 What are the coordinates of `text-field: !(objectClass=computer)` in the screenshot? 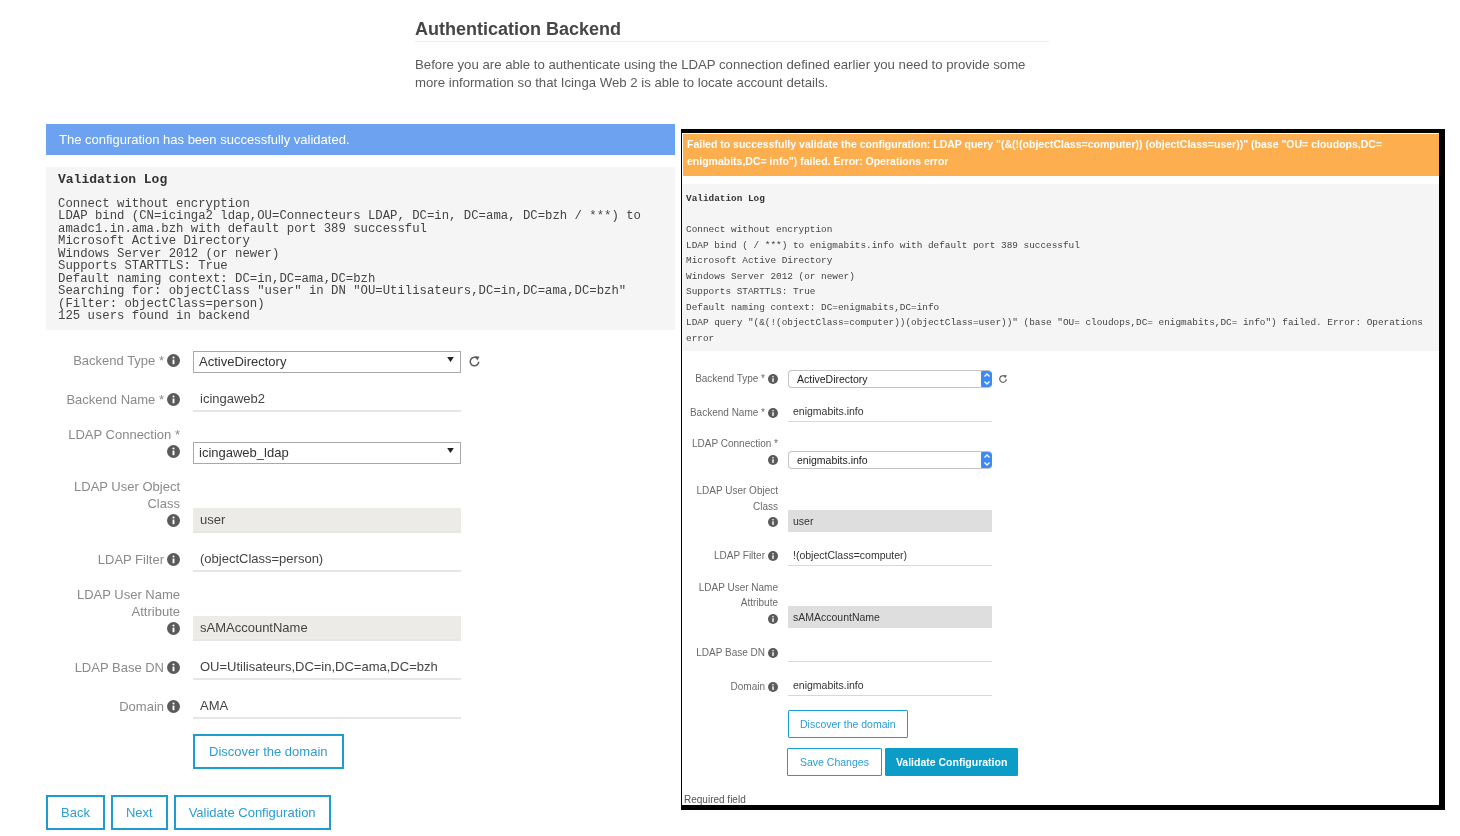 It's located at (890, 555).